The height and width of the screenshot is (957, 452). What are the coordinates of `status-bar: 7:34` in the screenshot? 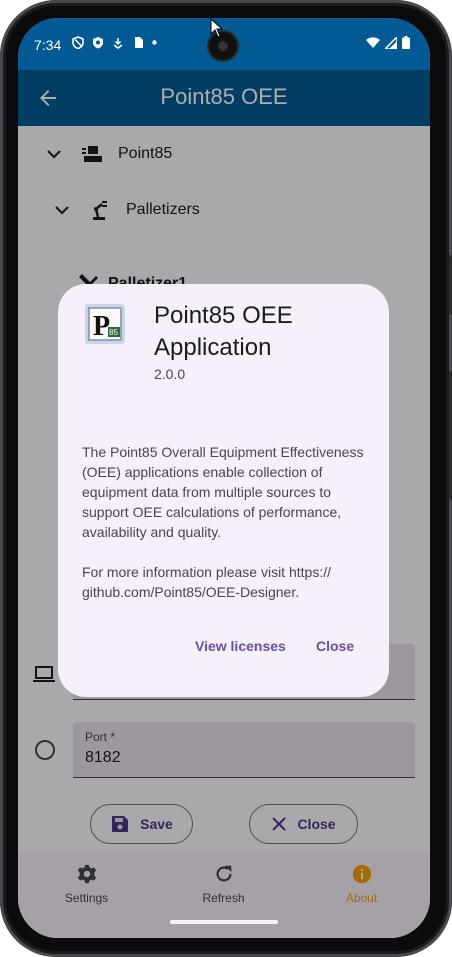 It's located at (224, 44).